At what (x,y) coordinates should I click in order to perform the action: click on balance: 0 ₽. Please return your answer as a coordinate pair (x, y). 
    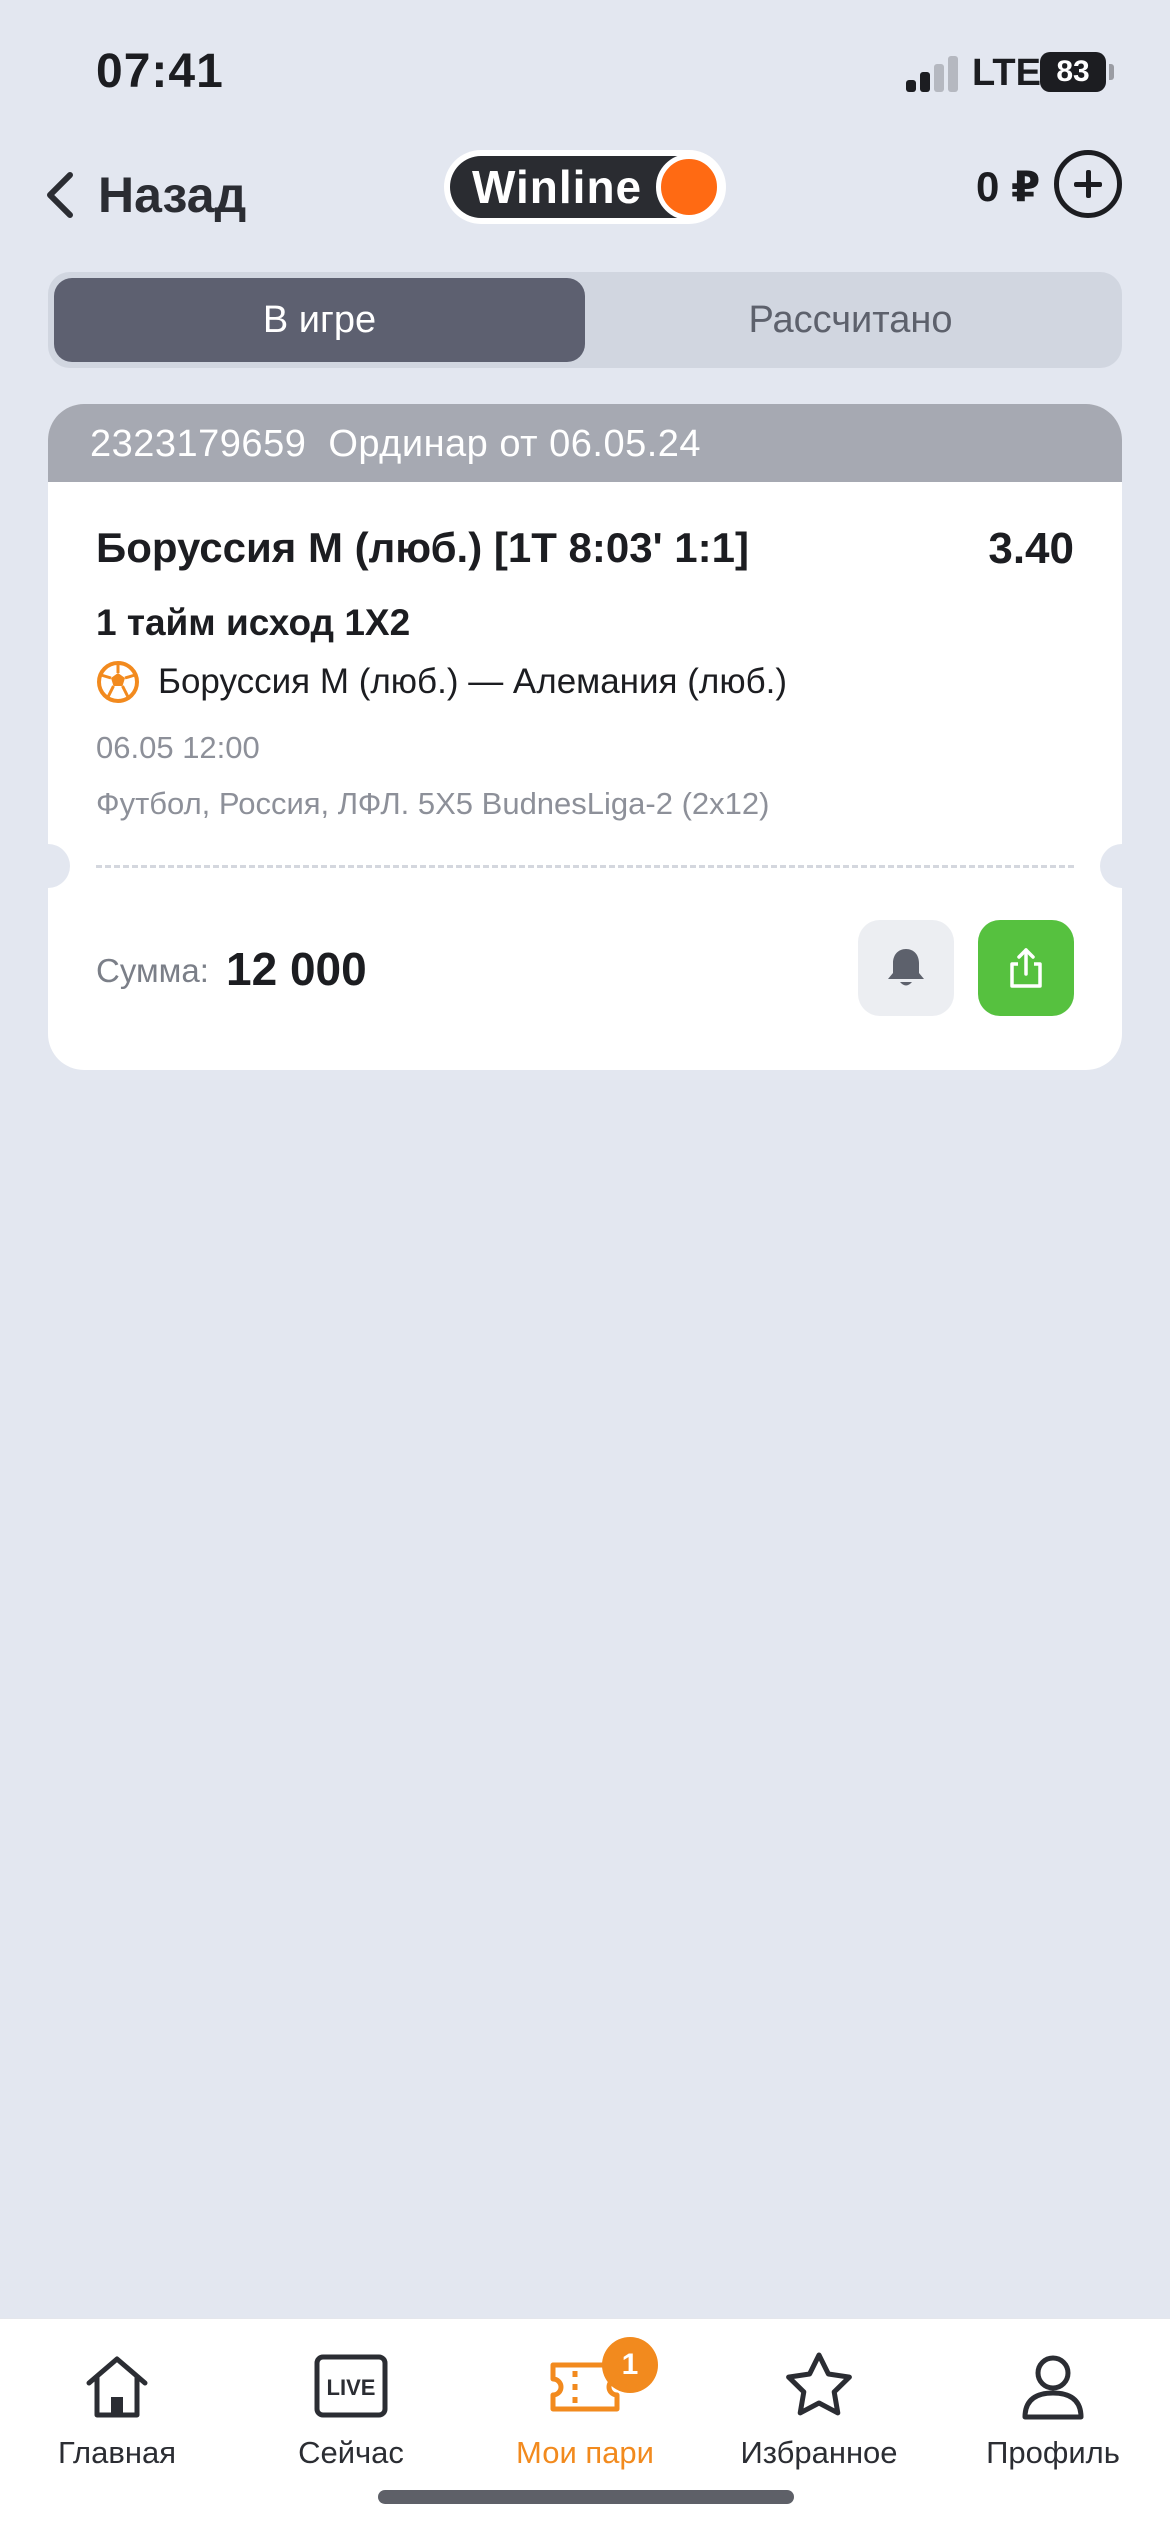
    Looking at the image, I should click on (1008, 186).